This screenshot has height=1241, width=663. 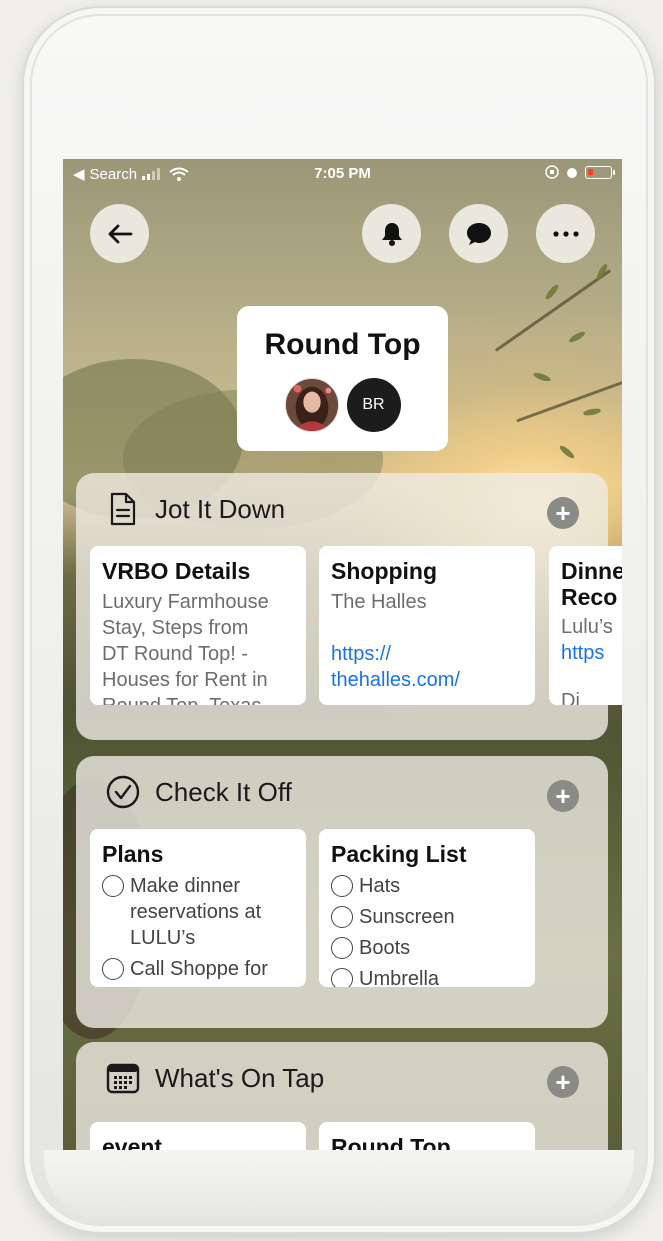 What do you see at coordinates (427, 680) in the screenshot?
I see `card-link: thehalles.com/` at bounding box center [427, 680].